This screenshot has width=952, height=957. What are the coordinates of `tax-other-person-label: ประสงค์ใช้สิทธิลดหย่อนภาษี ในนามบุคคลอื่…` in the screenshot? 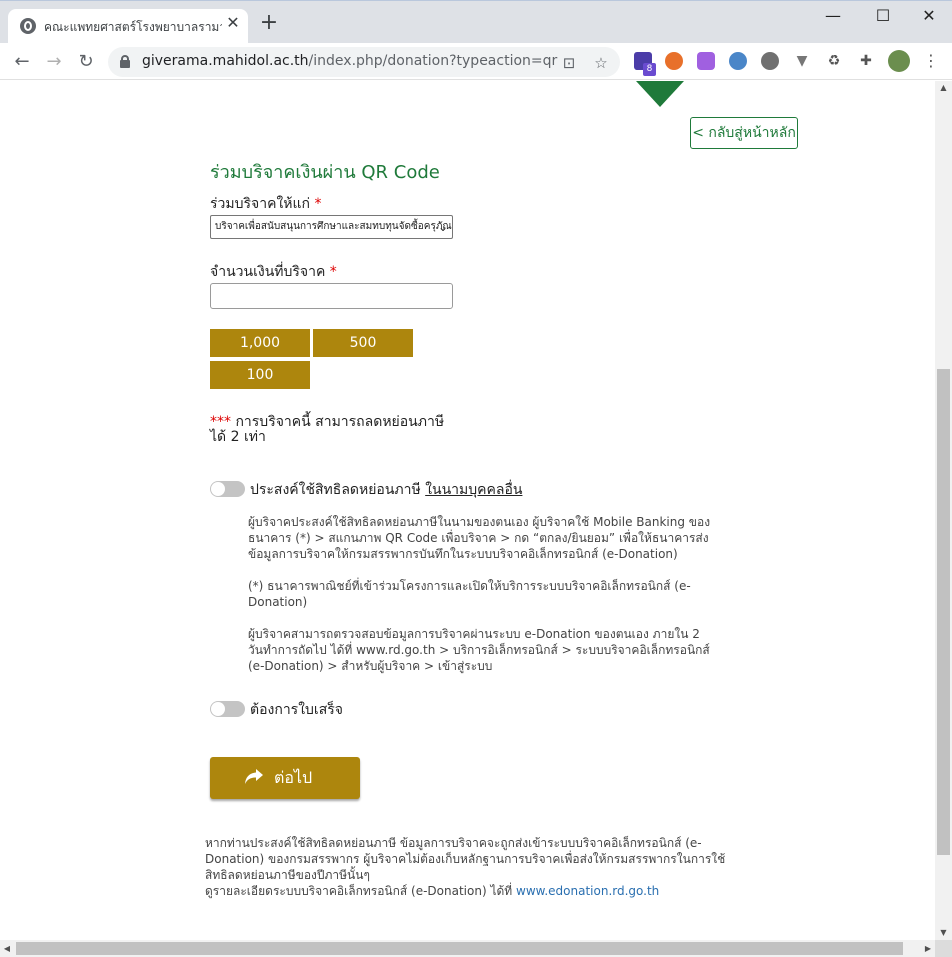 It's located at (386, 490).